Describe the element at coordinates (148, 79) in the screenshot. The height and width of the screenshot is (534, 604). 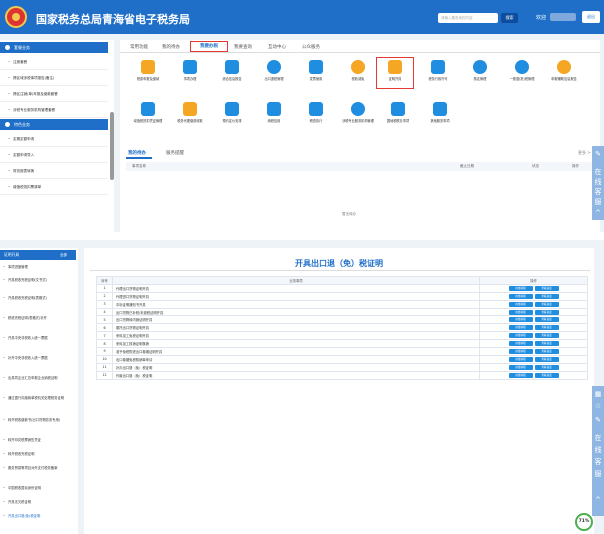
I see `func-label: 税费申报及缴纳` at that location.